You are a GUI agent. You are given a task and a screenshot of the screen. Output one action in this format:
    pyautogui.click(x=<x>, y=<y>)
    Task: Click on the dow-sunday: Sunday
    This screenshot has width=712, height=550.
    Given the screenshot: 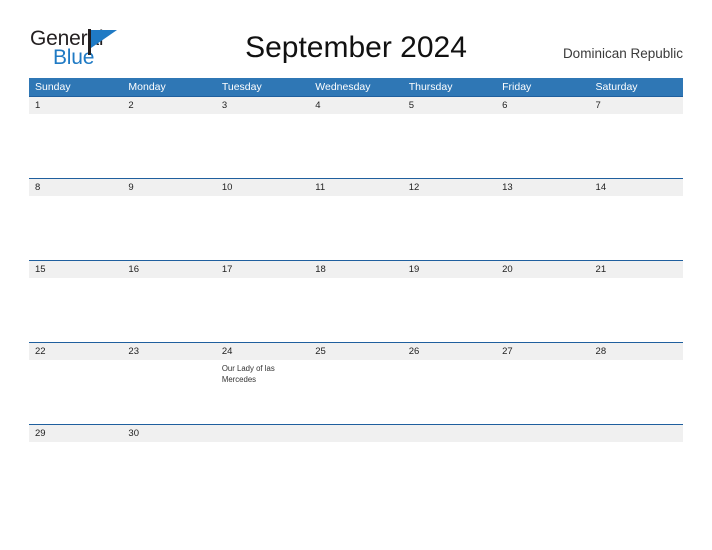 What is the action you would take?
    pyautogui.click(x=53, y=87)
    